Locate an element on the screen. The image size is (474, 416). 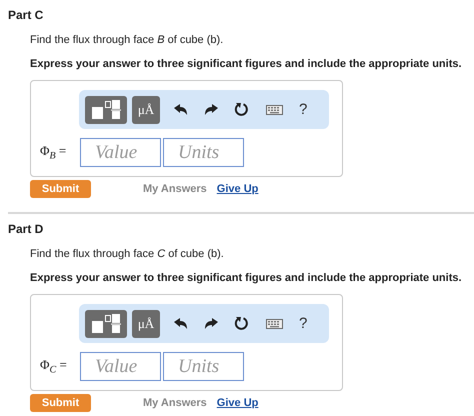
answer-label: Φ$_{C}$ = is located at coordinates (54, 366).